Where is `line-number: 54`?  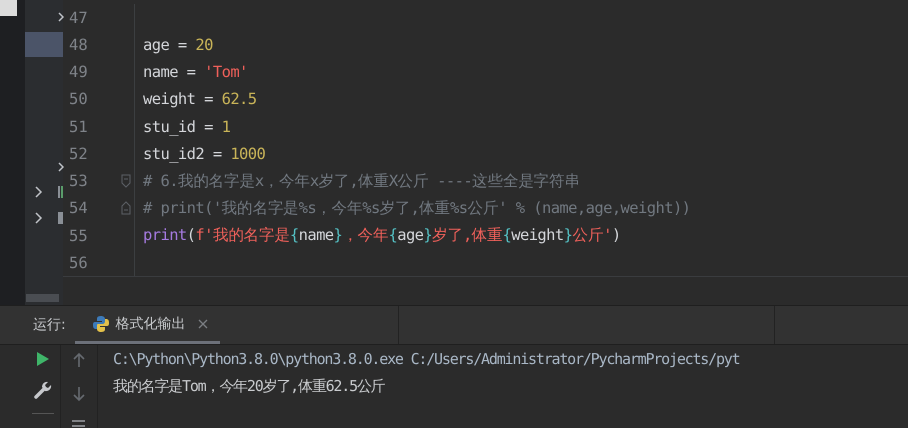
line-number: 54 is located at coordinates (78, 208).